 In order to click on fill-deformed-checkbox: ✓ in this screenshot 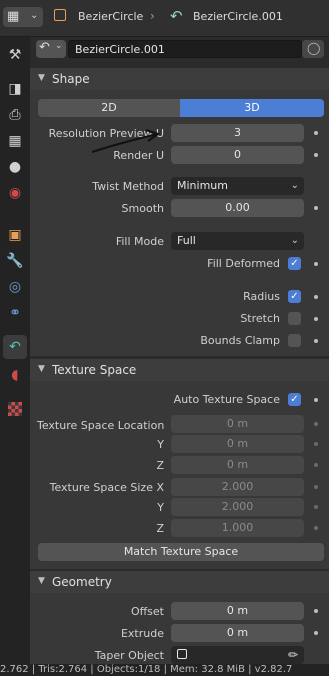, I will do `click(294, 263)`.